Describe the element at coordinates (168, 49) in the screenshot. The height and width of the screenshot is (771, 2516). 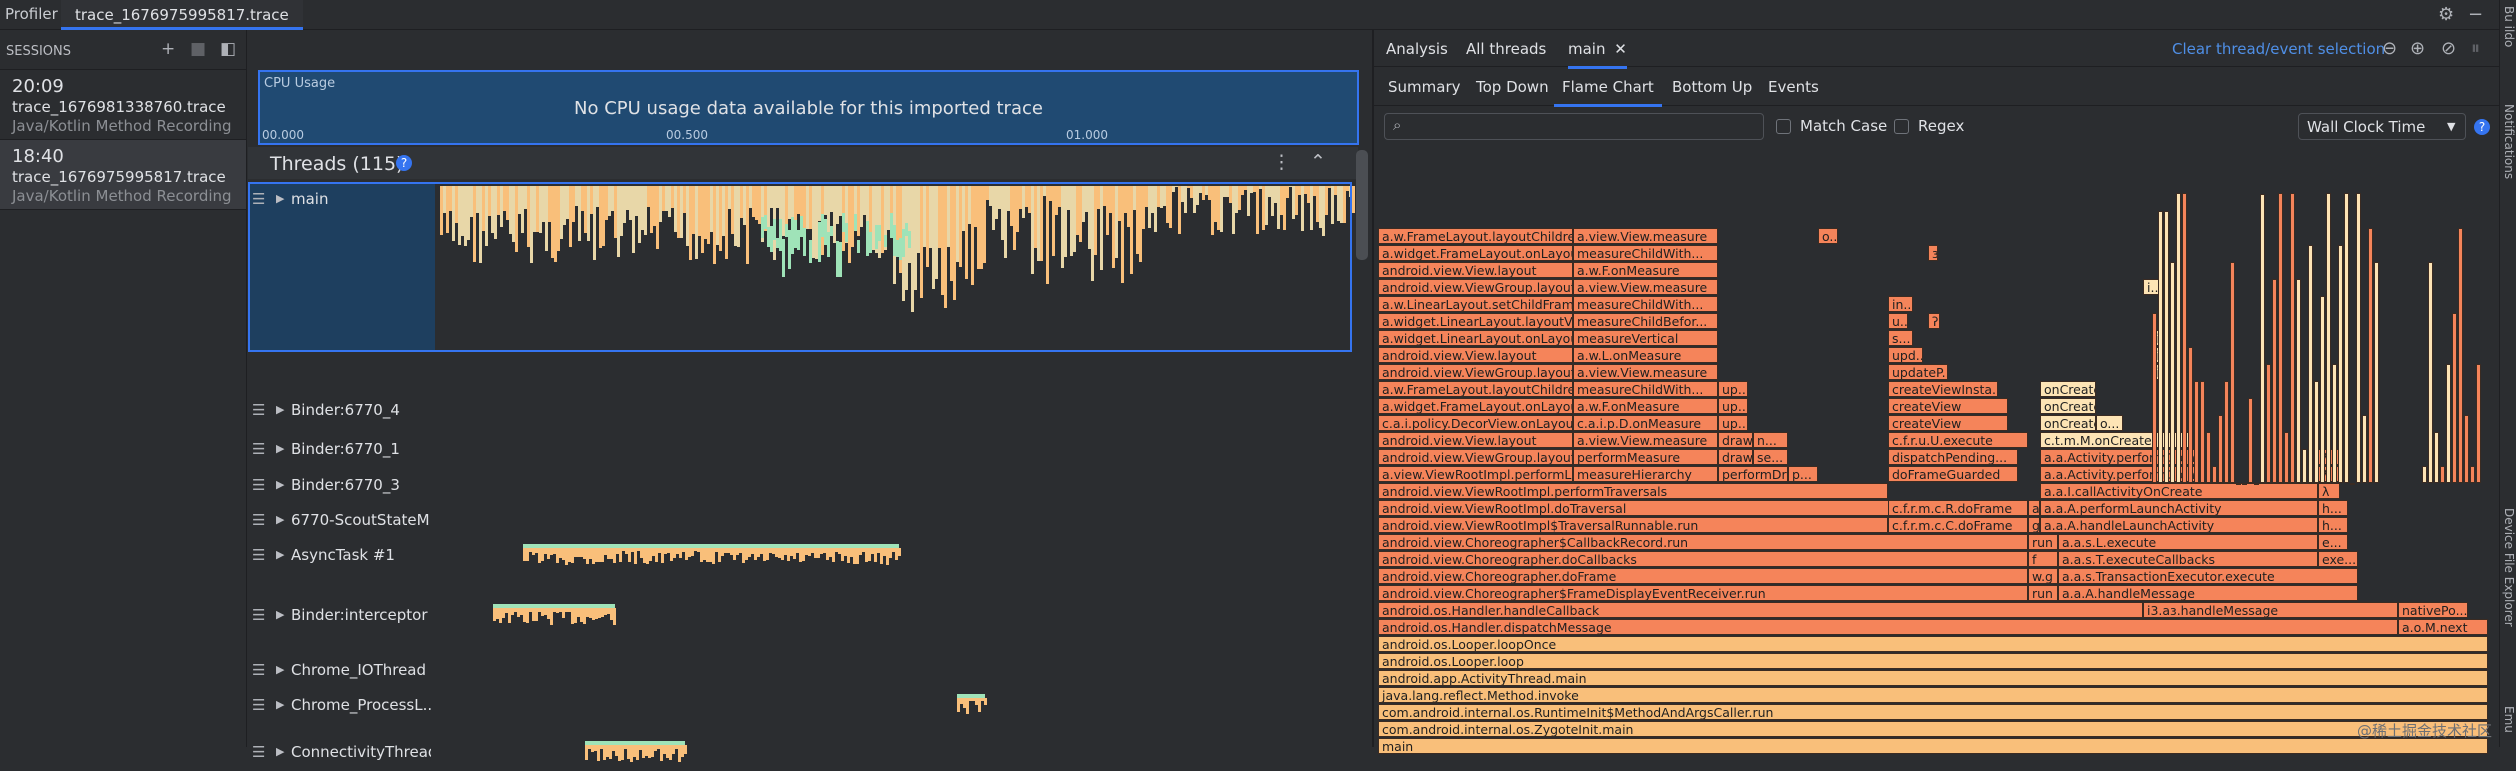
I see `add-icon: +` at that location.